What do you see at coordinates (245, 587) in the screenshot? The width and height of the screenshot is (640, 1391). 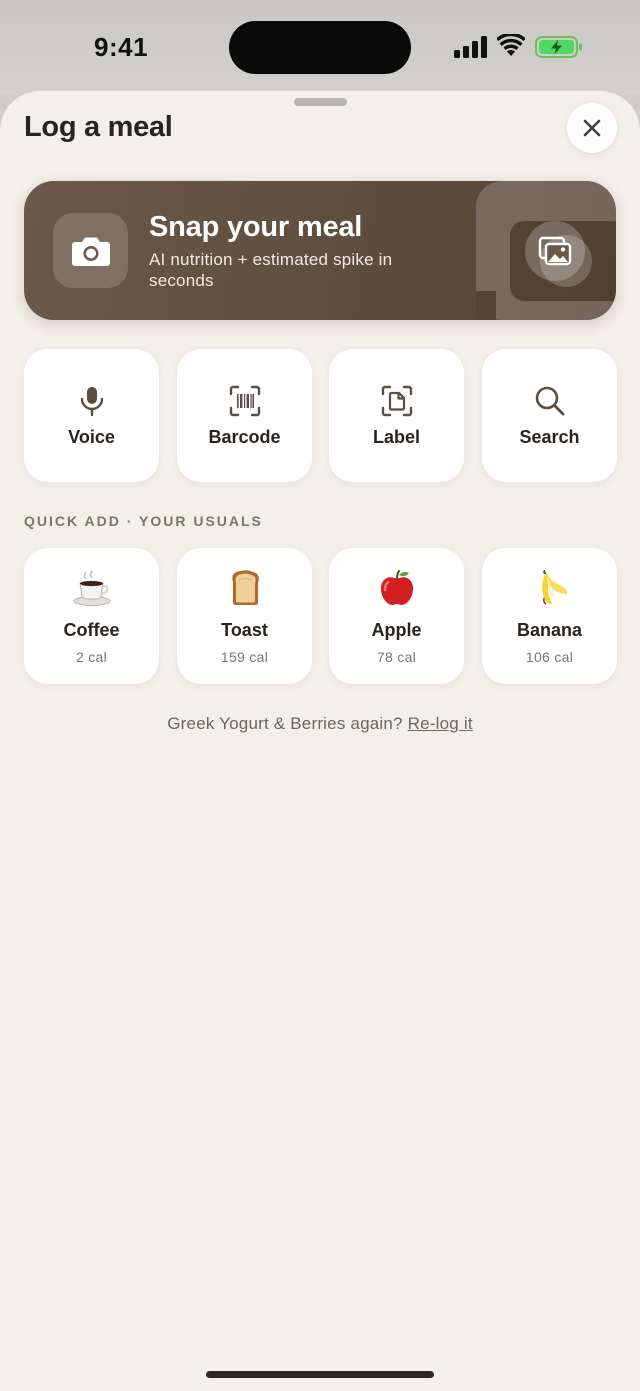 I see `toast-icon` at bounding box center [245, 587].